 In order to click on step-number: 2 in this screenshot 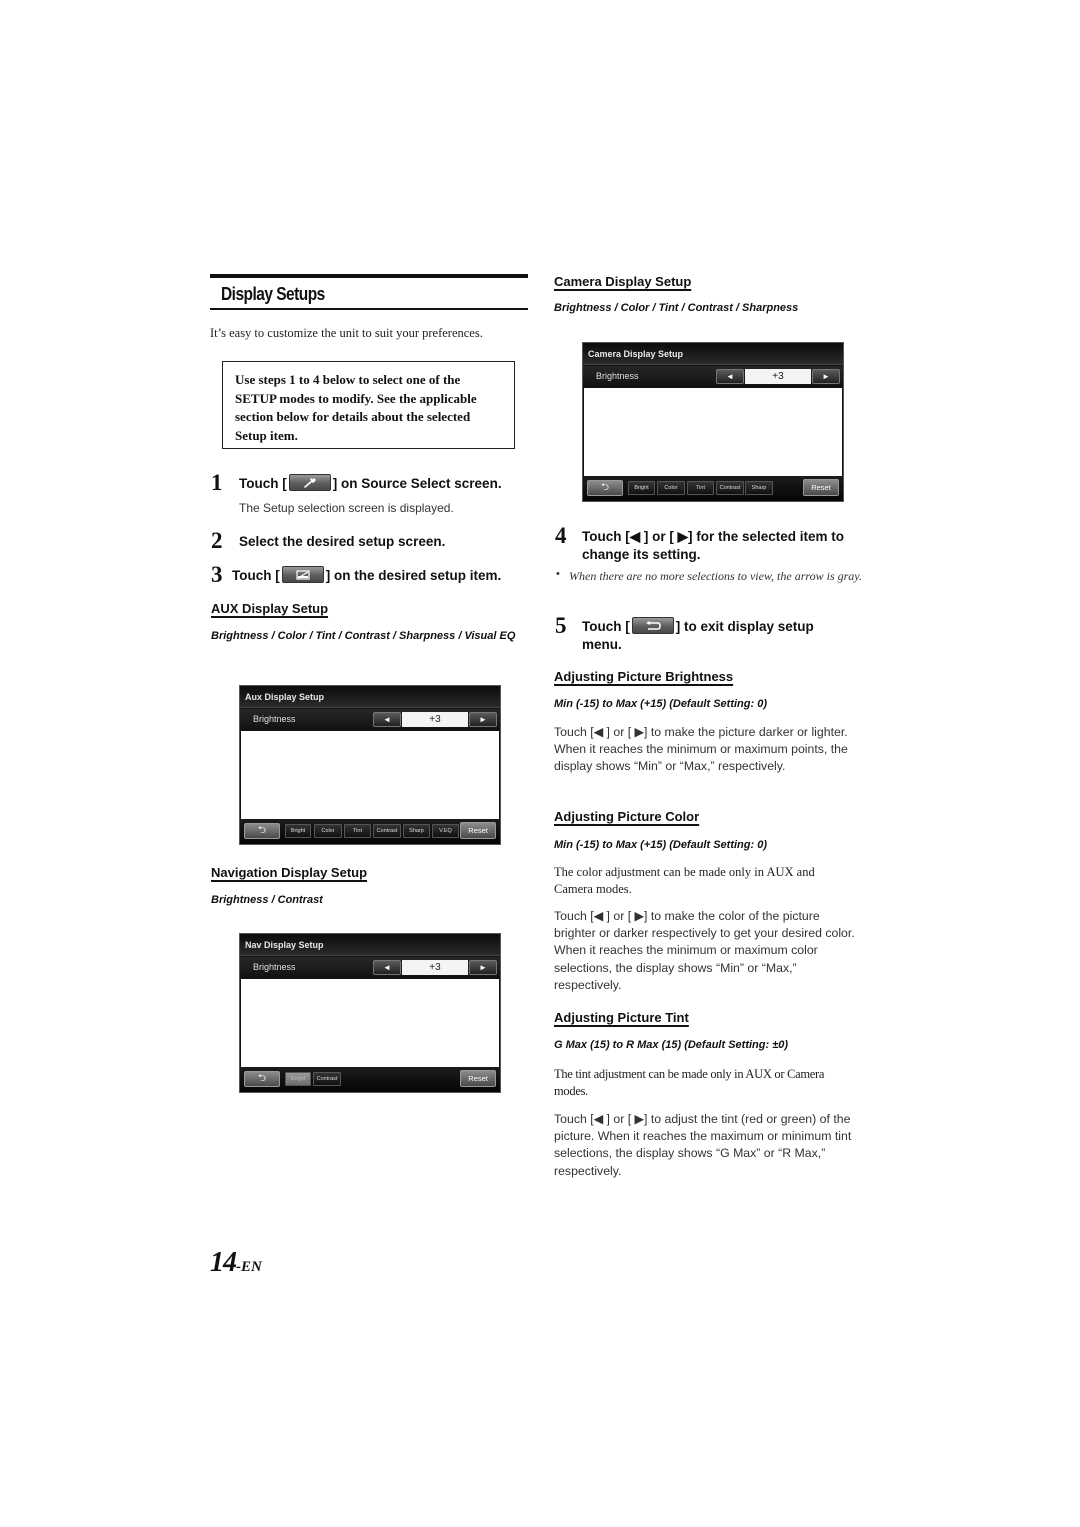, I will do `click(217, 540)`.